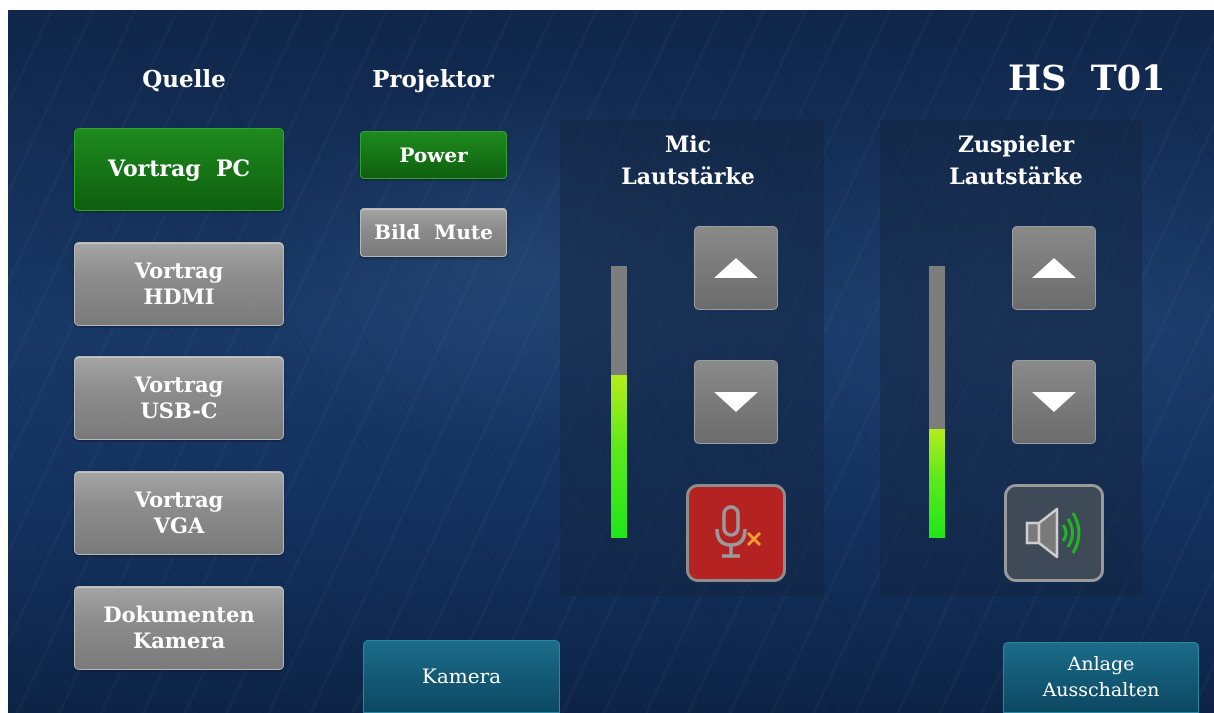  Describe the element at coordinates (937, 483) in the screenshot. I see `playback-level-fill` at that location.